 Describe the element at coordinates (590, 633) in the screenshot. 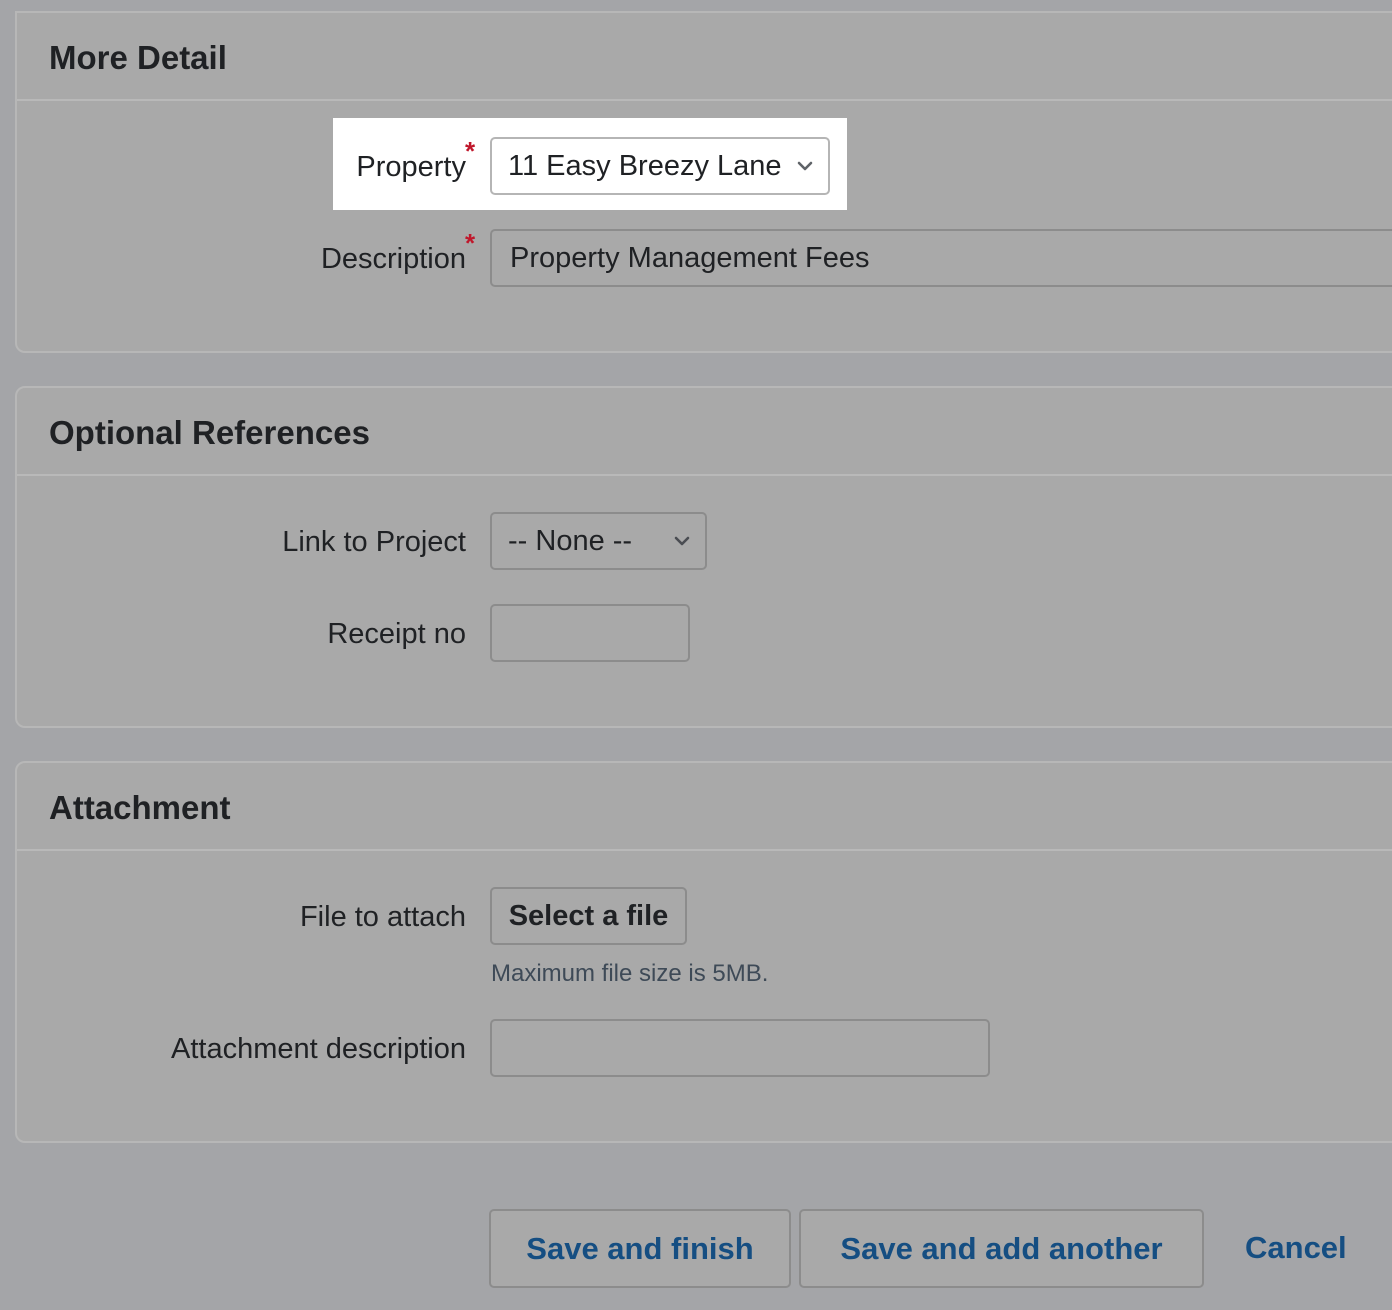

I see `receipt-no-input` at that location.